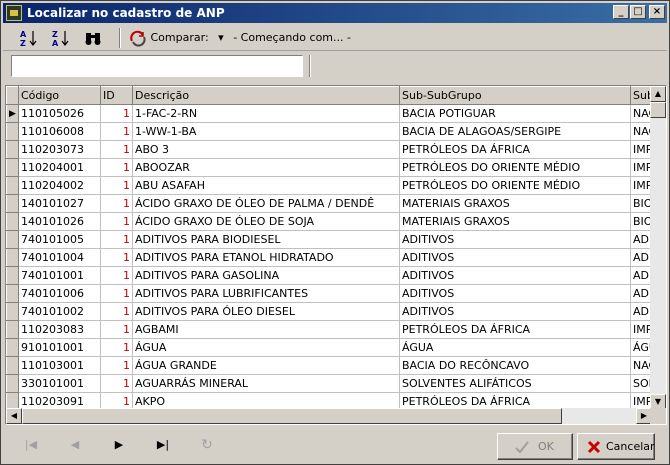 Image resolution: width=670 pixels, height=465 pixels. I want to click on scroll-up-icon: ▲, so click(658, 94).